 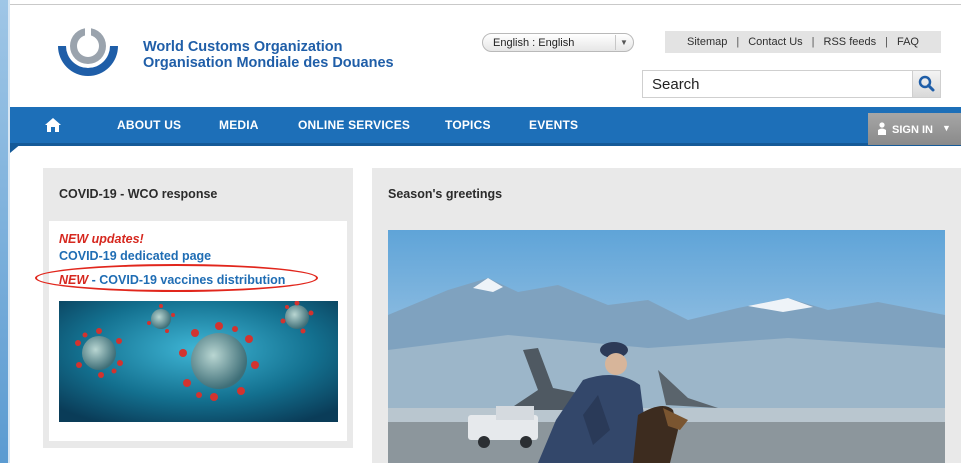 What do you see at coordinates (101, 239) in the screenshot?
I see `new-updates-label: NEW updates!` at bounding box center [101, 239].